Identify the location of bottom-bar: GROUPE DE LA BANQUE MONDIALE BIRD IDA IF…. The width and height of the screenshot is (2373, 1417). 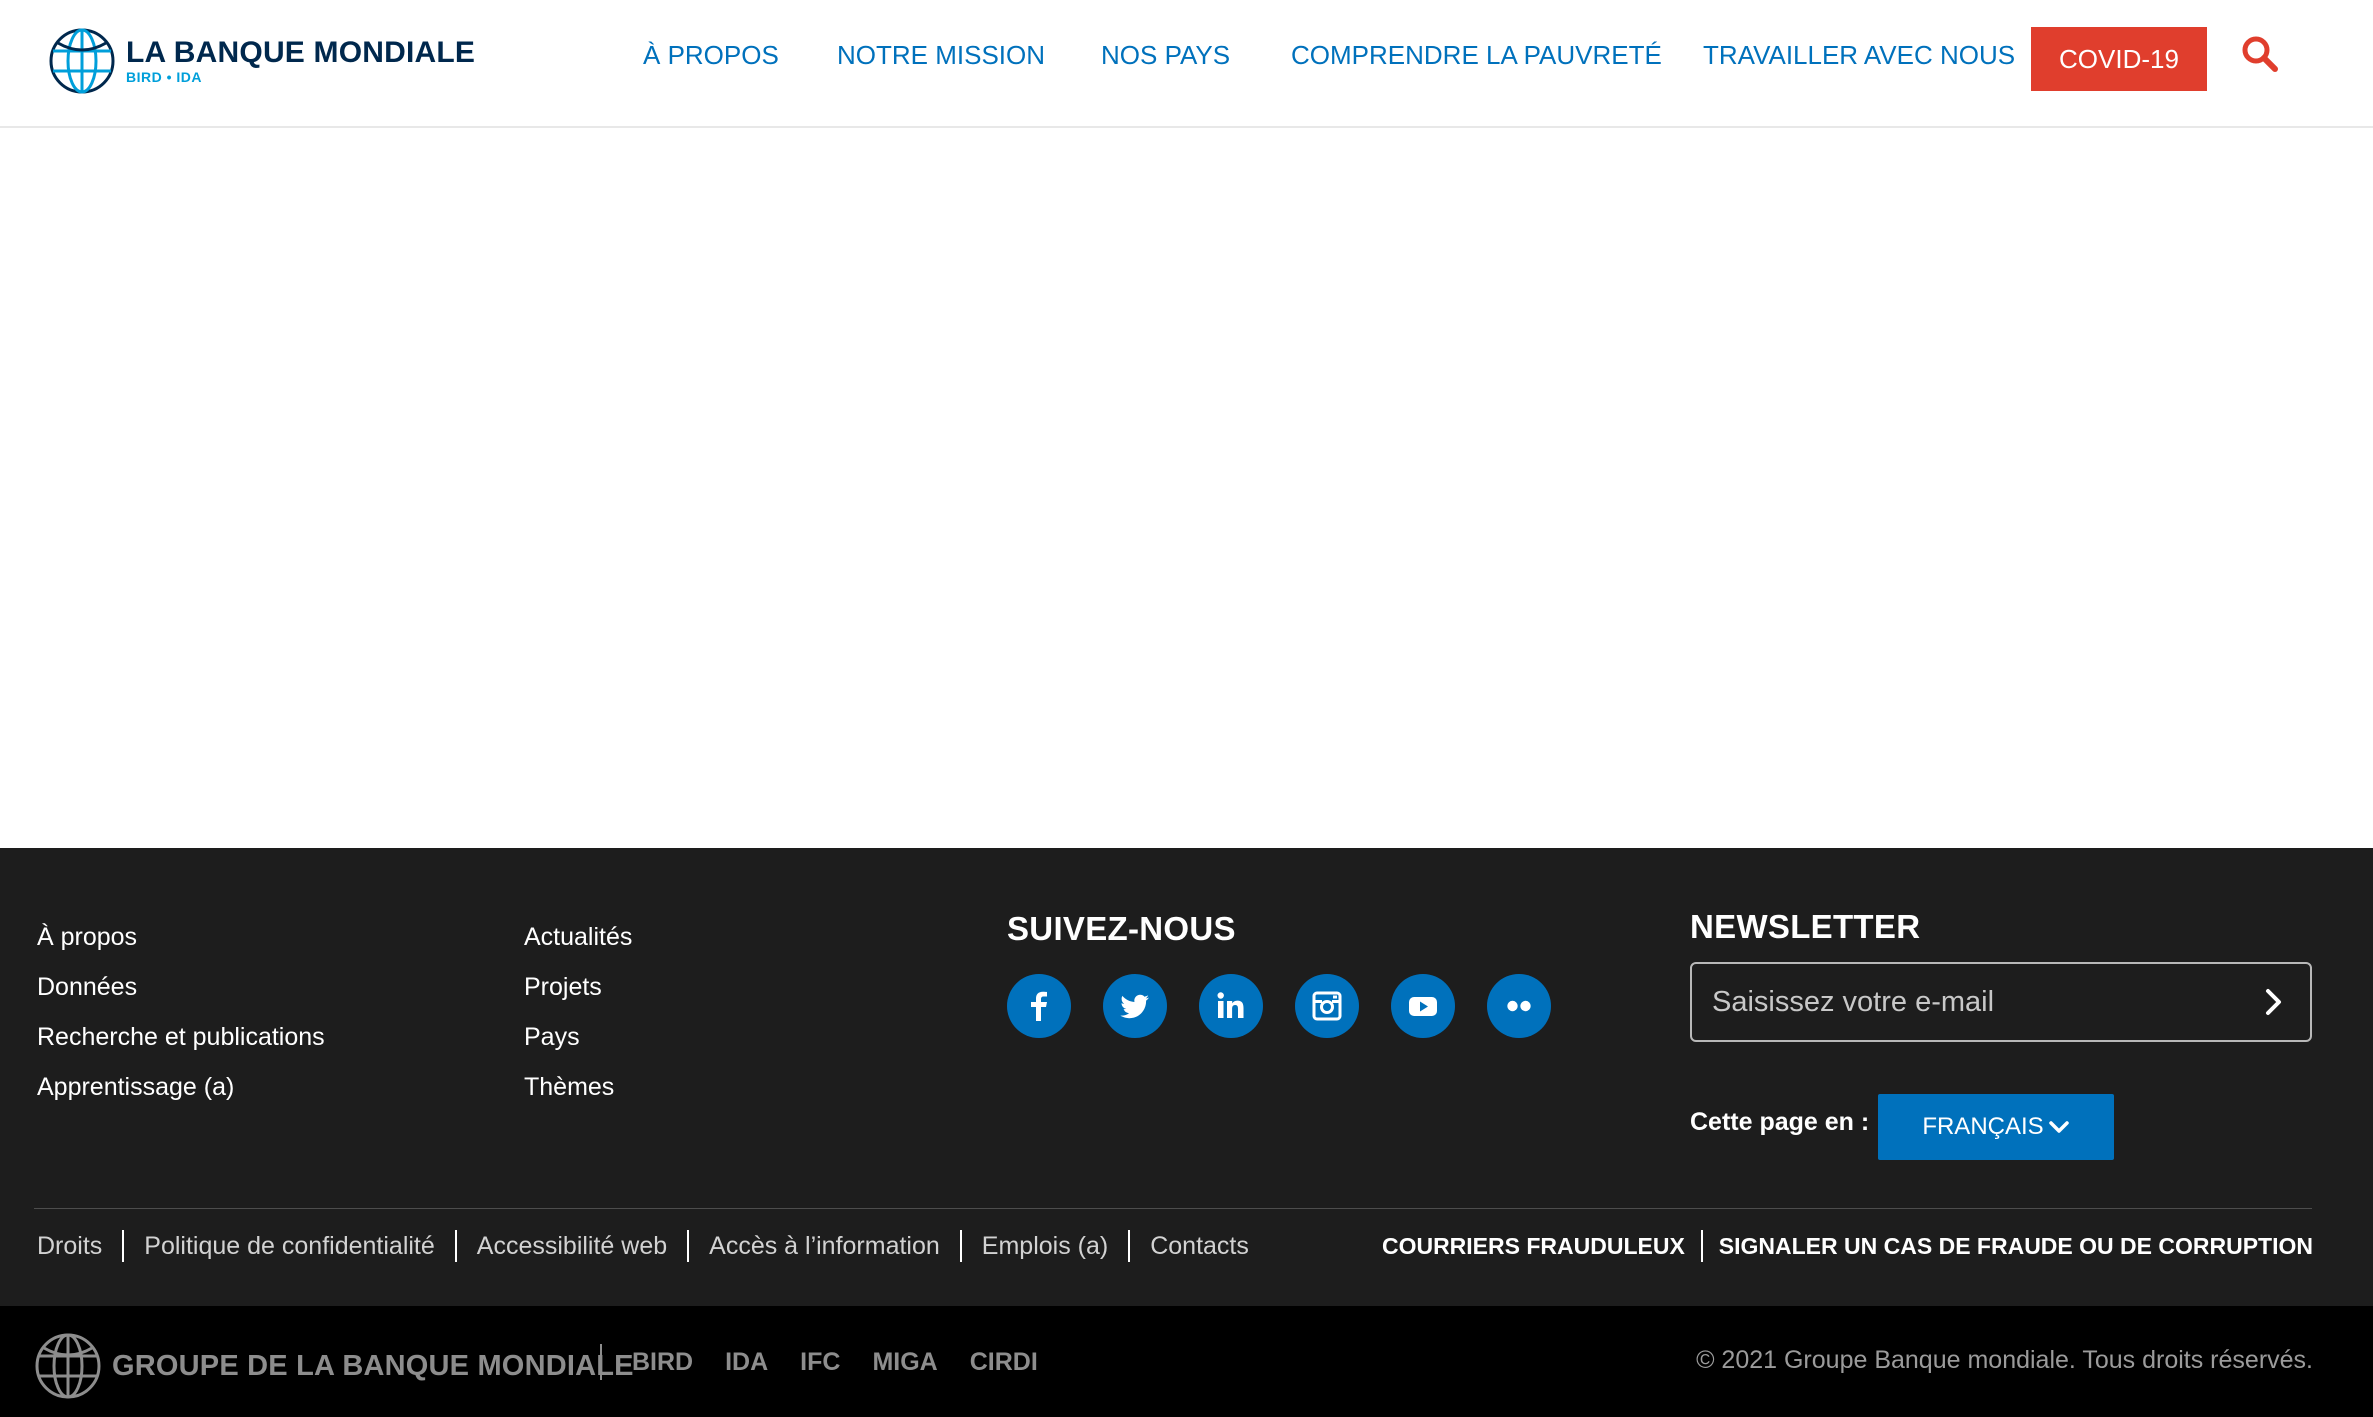
(1186, 1361).